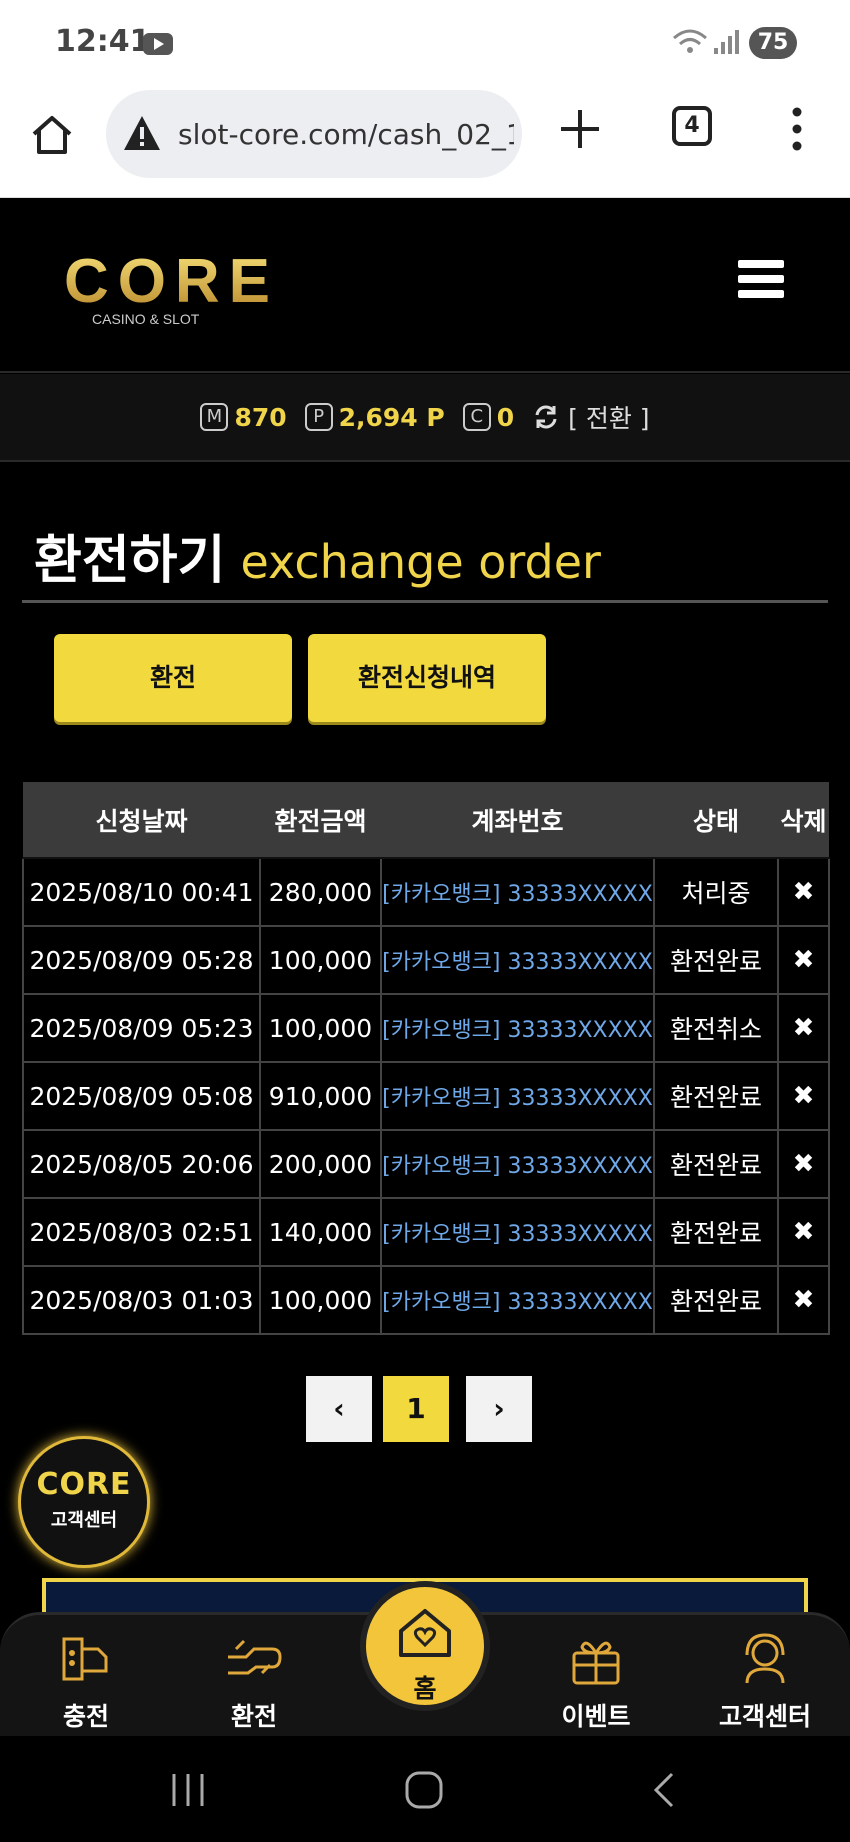 Image resolution: width=850 pixels, height=1842 pixels. I want to click on row-date: 2025/08/09 05:23, so click(141, 1028).